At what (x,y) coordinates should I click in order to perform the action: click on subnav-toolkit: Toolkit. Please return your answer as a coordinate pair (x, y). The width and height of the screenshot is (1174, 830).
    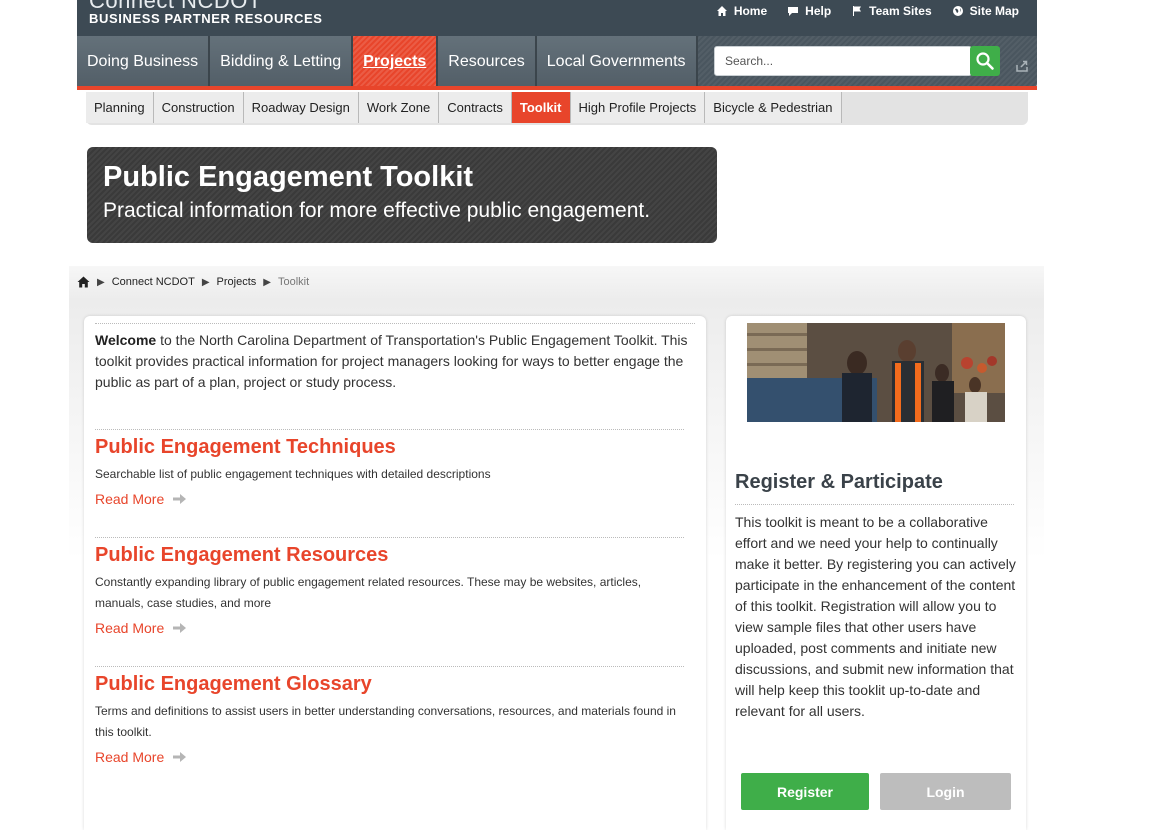
    Looking at the image, I should click on (541, 107).